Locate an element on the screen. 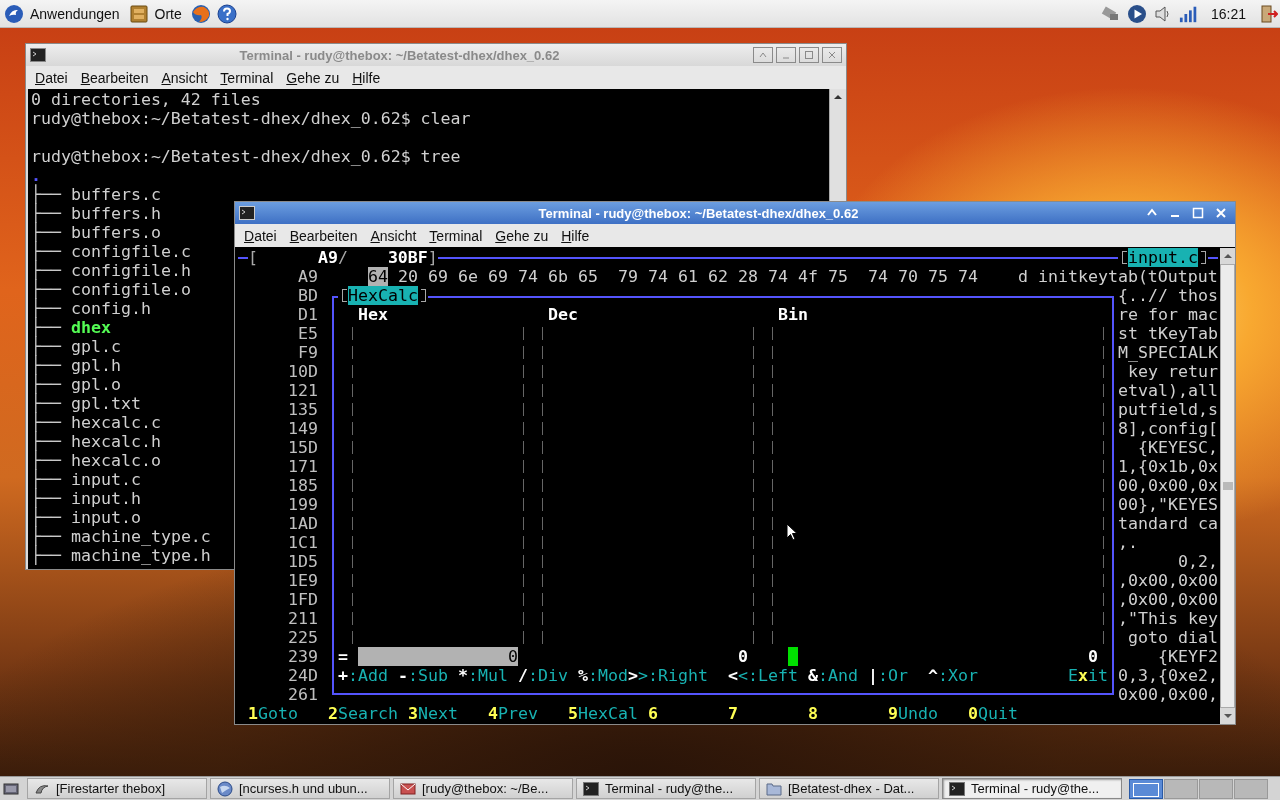 The image size is (1280, 800). tree-entry: ├── gpl.h is located at coordinates (76, 365).